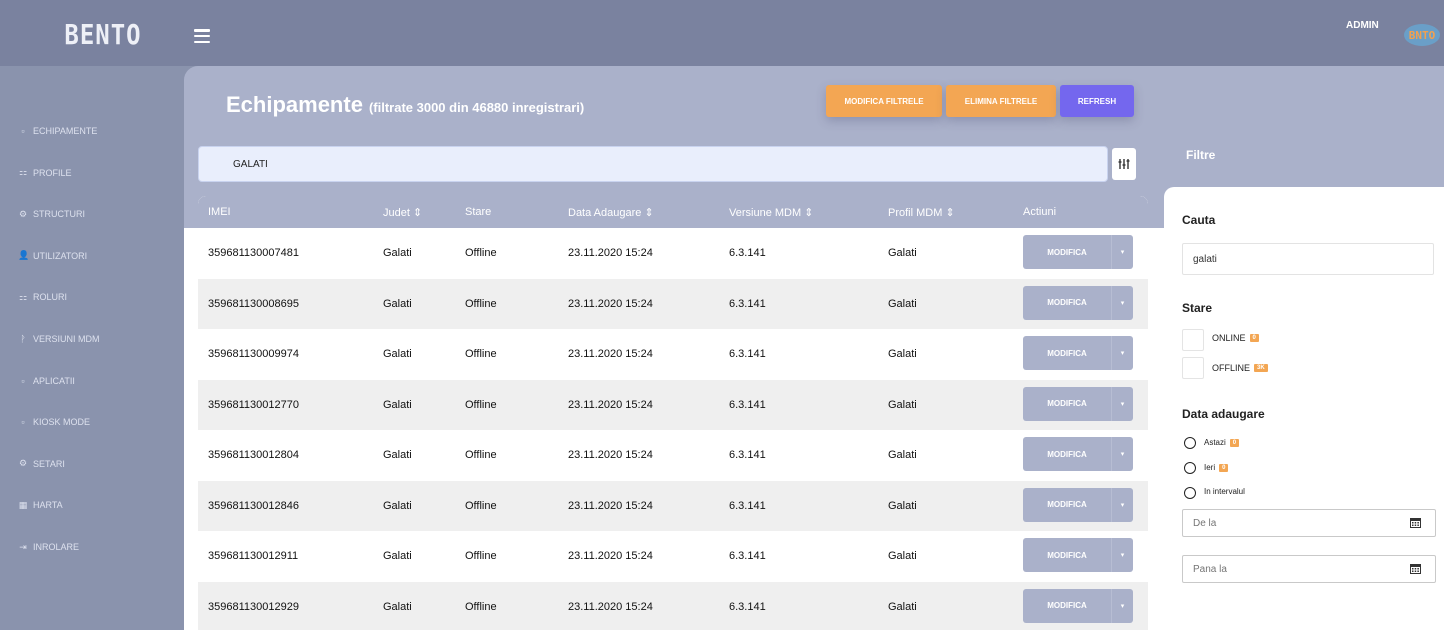 The image size is (1444, 630). What do you see at coordinates (23, 422) in the screenshot?
I see `square-icon: ▫` at bounding box center [23, 422].